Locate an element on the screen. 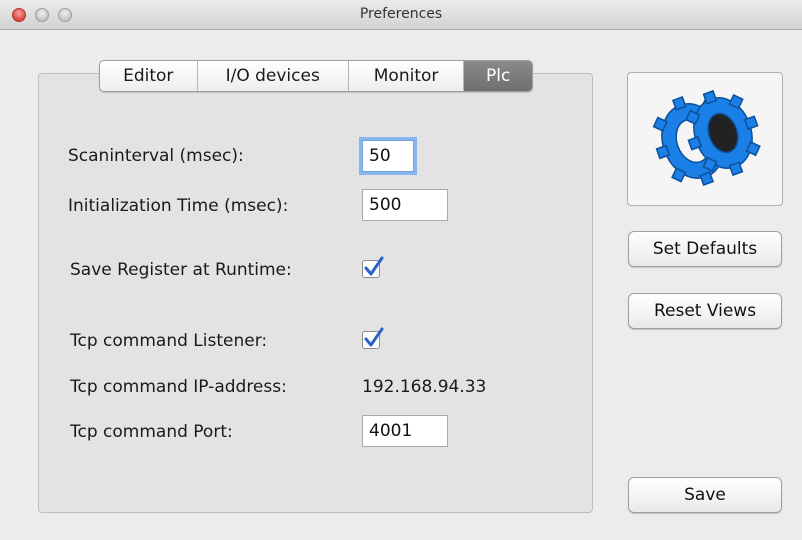  tab-monitor: Monitor is located at coordinates (407, 76).